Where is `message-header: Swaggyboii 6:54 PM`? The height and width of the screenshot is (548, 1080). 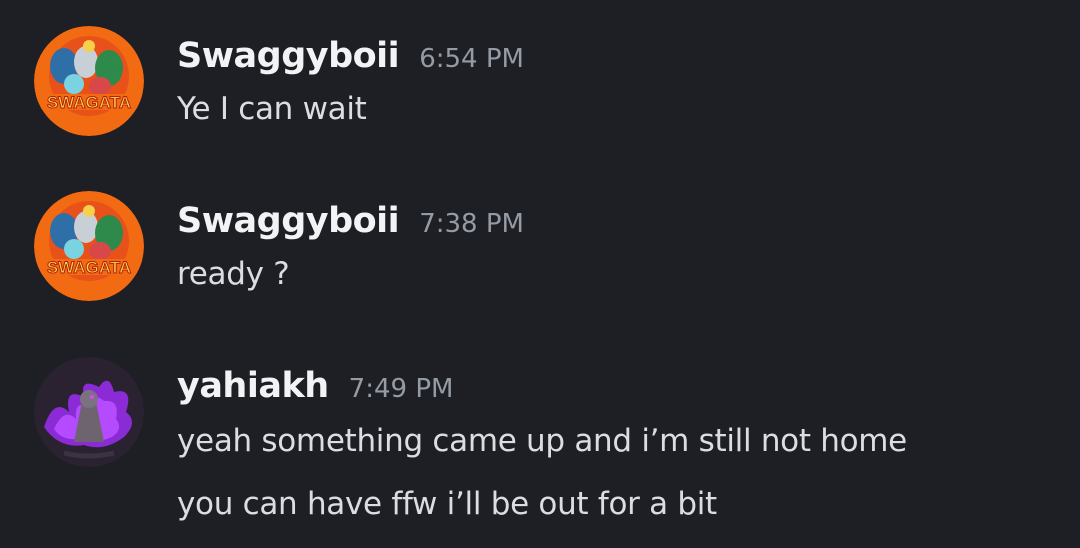 message-header: Swaggyboii 6:54 PM is located at coordinates (350, 56).